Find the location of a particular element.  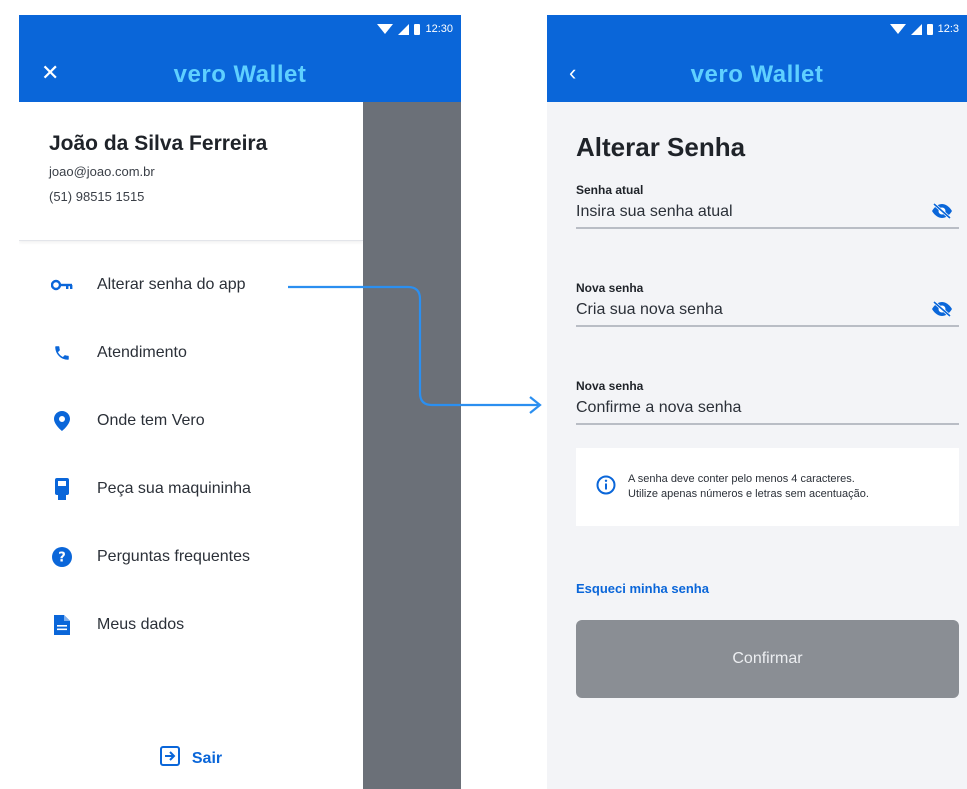

menu-item-label: Atendimento is located at coordinates (142, 352).